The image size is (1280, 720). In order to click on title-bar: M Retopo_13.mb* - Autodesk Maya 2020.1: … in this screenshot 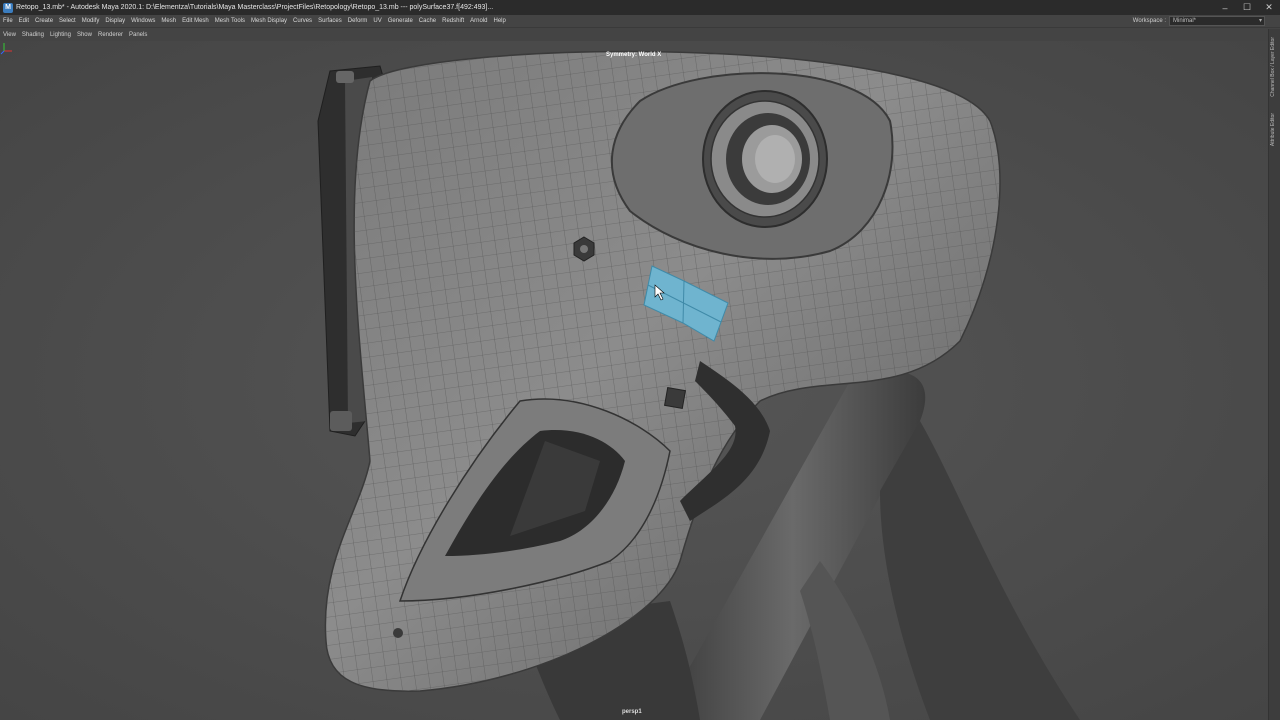, I will do `click(640, 7)`.